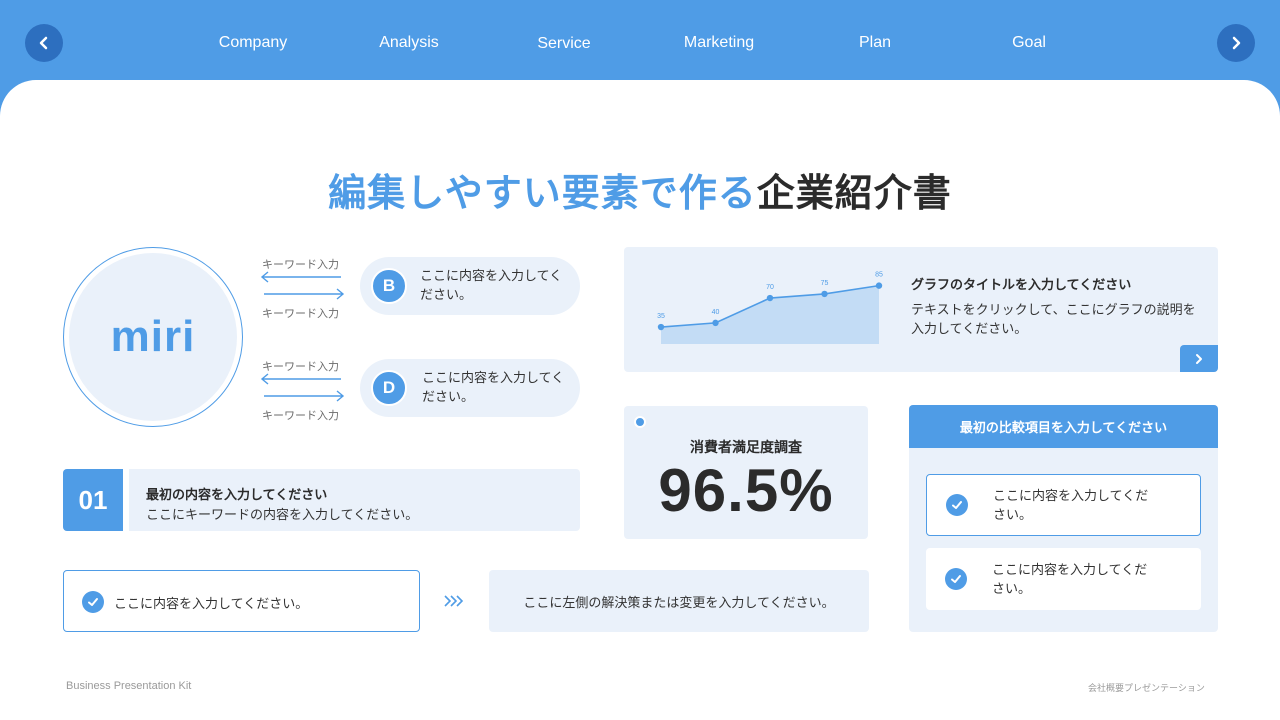  I want to click on stat-value: 96.5%, so click(746, 490).